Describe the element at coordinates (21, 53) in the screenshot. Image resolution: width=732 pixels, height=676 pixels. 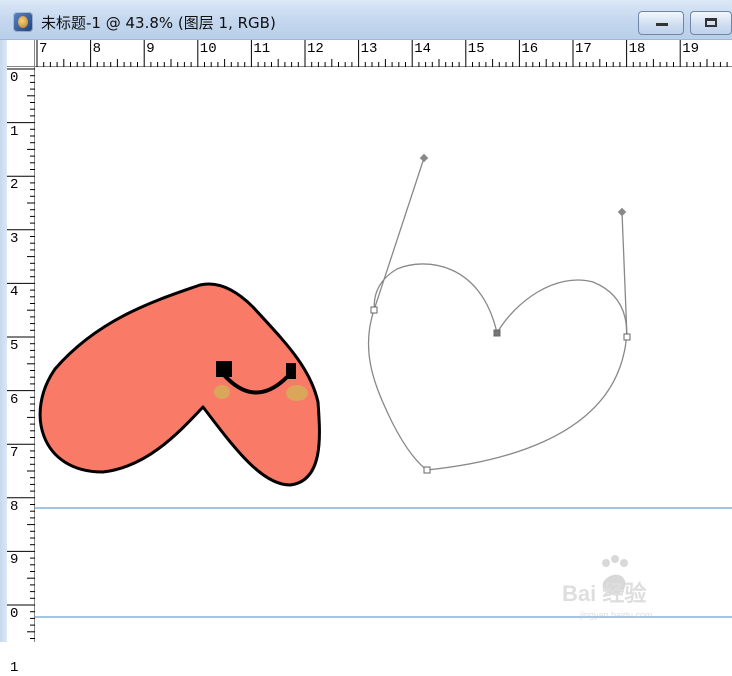
I see `ruler-origin-corner` at that location.